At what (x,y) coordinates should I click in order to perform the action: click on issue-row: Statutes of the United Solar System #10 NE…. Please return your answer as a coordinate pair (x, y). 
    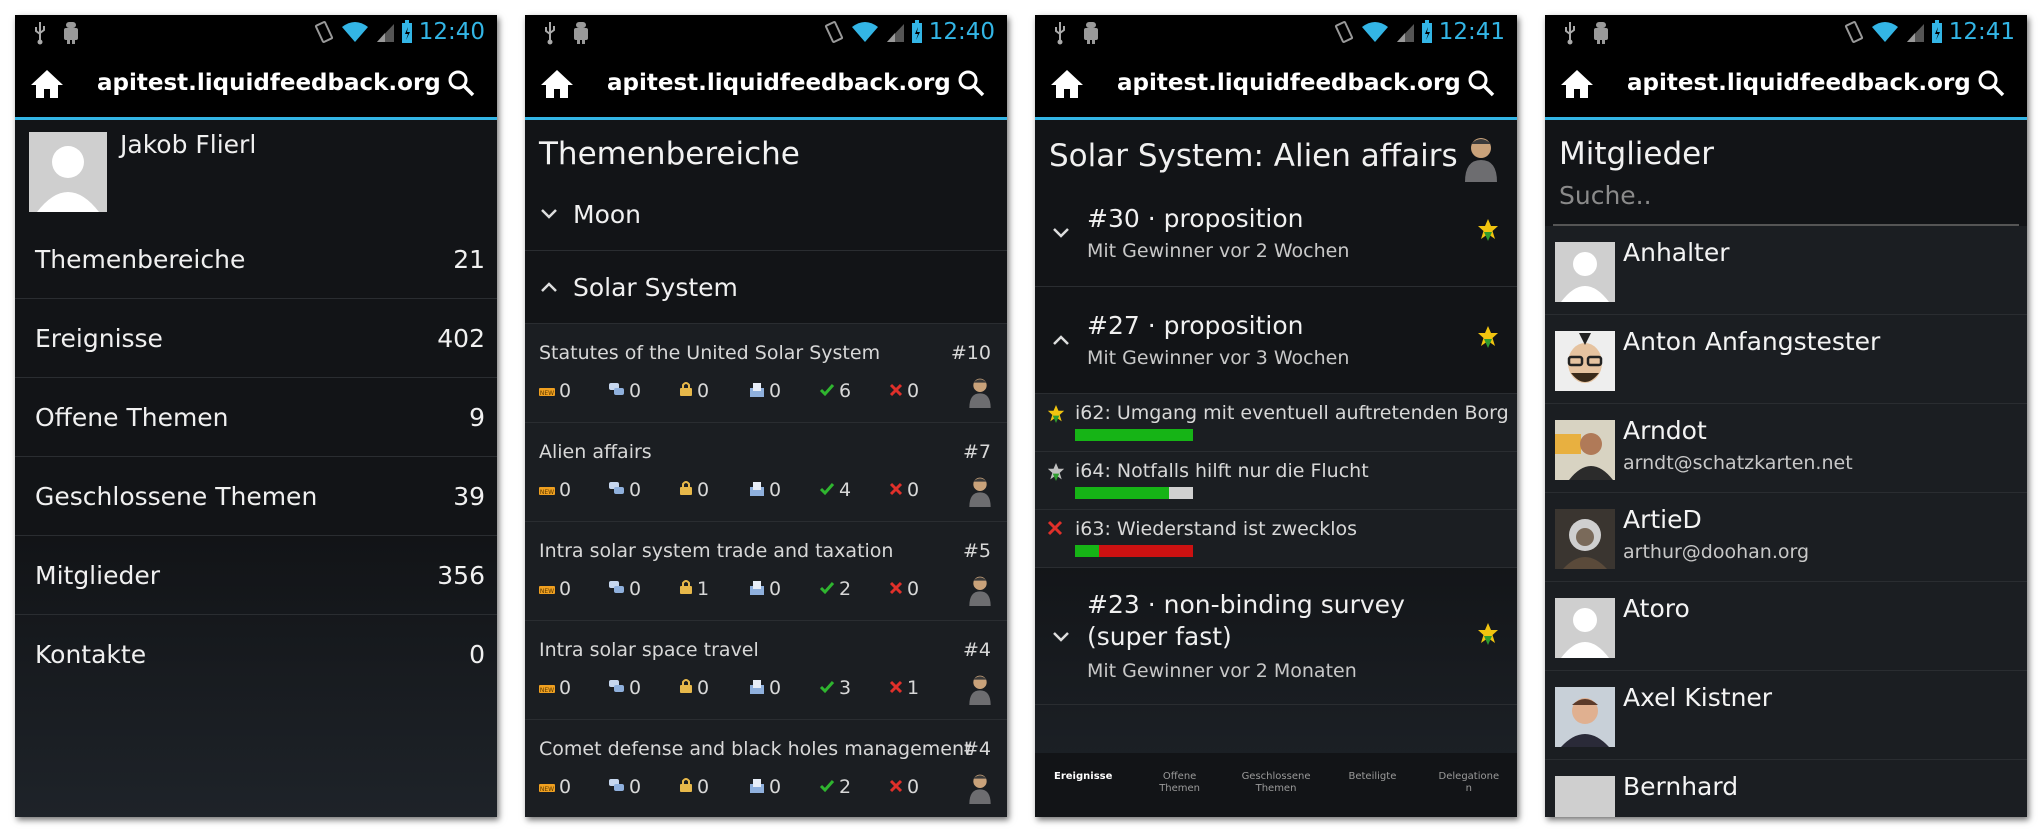
    Looking at the image, I should click on (766, 373).